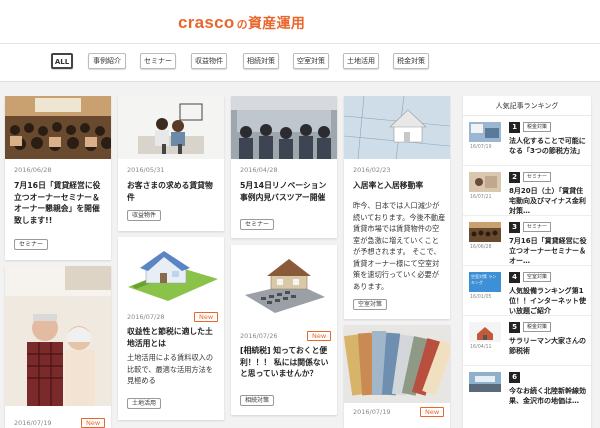 The width and height of the screenshot is (600, 428). What do you see at coordinates (514, 177) in the screenshot?
I see `rank-number: 2` at bounding box center [514, 177].